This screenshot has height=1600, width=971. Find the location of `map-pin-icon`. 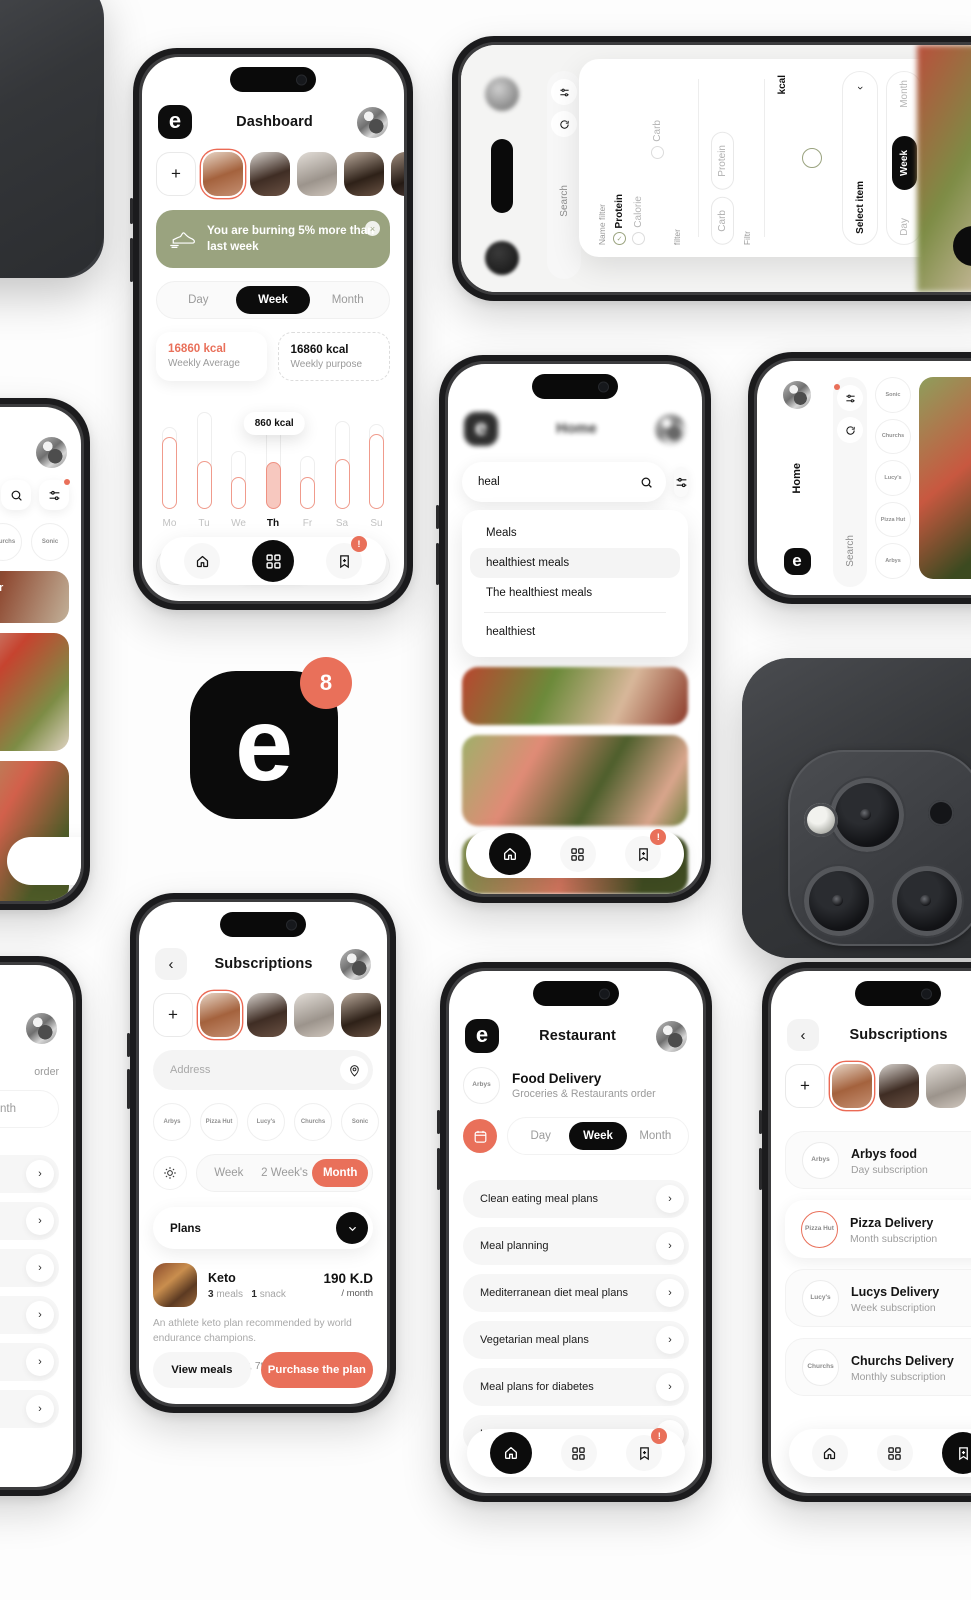

map-pin-icon is located at coordinates (354, 1070).